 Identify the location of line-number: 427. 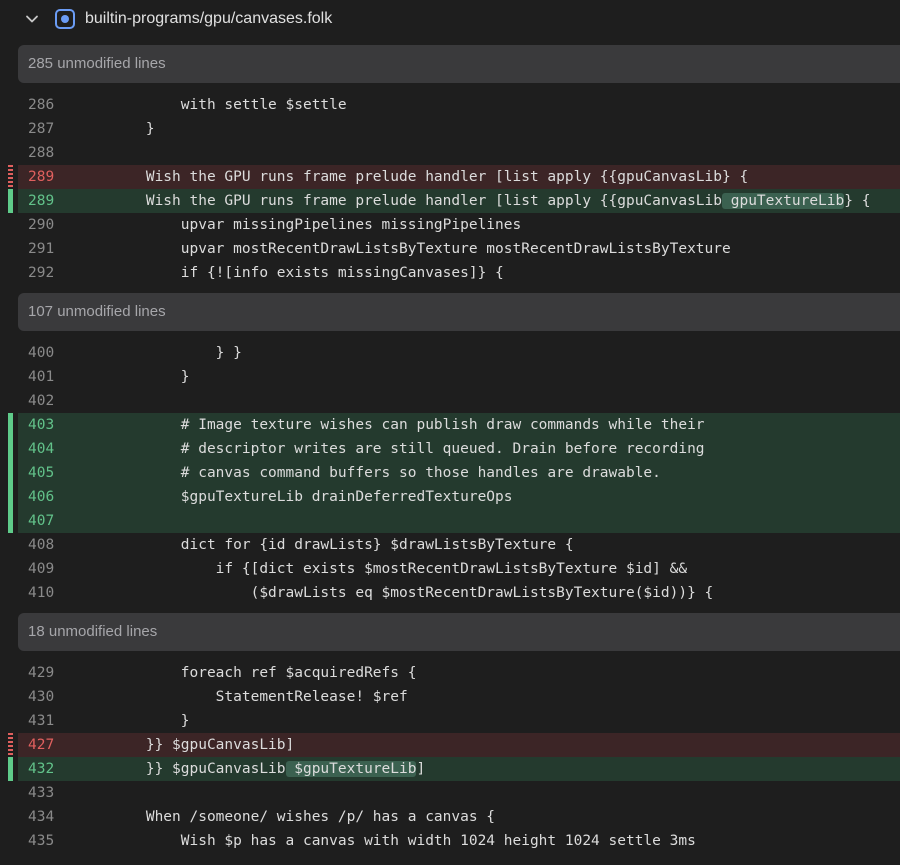
(41, 745).